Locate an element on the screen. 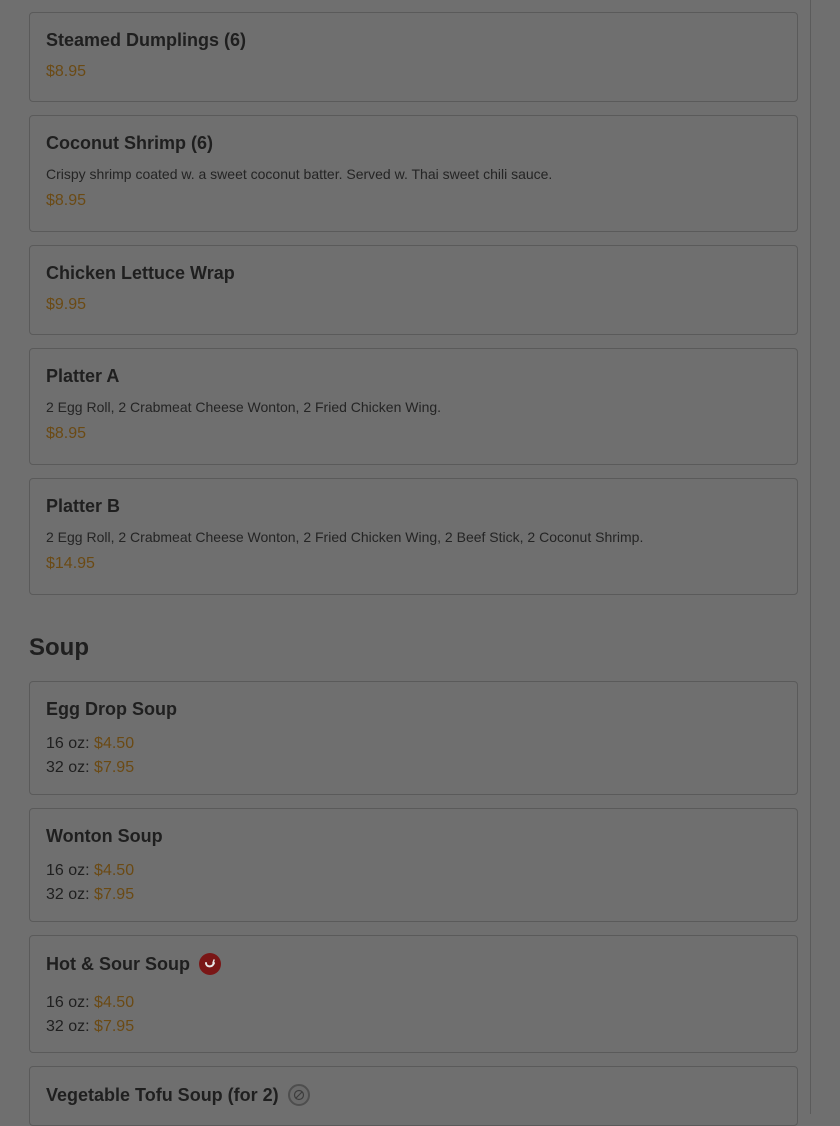 This screenshot has height=1126, width=840. section-title-soup: Soup is located at coordinates (59, 647).